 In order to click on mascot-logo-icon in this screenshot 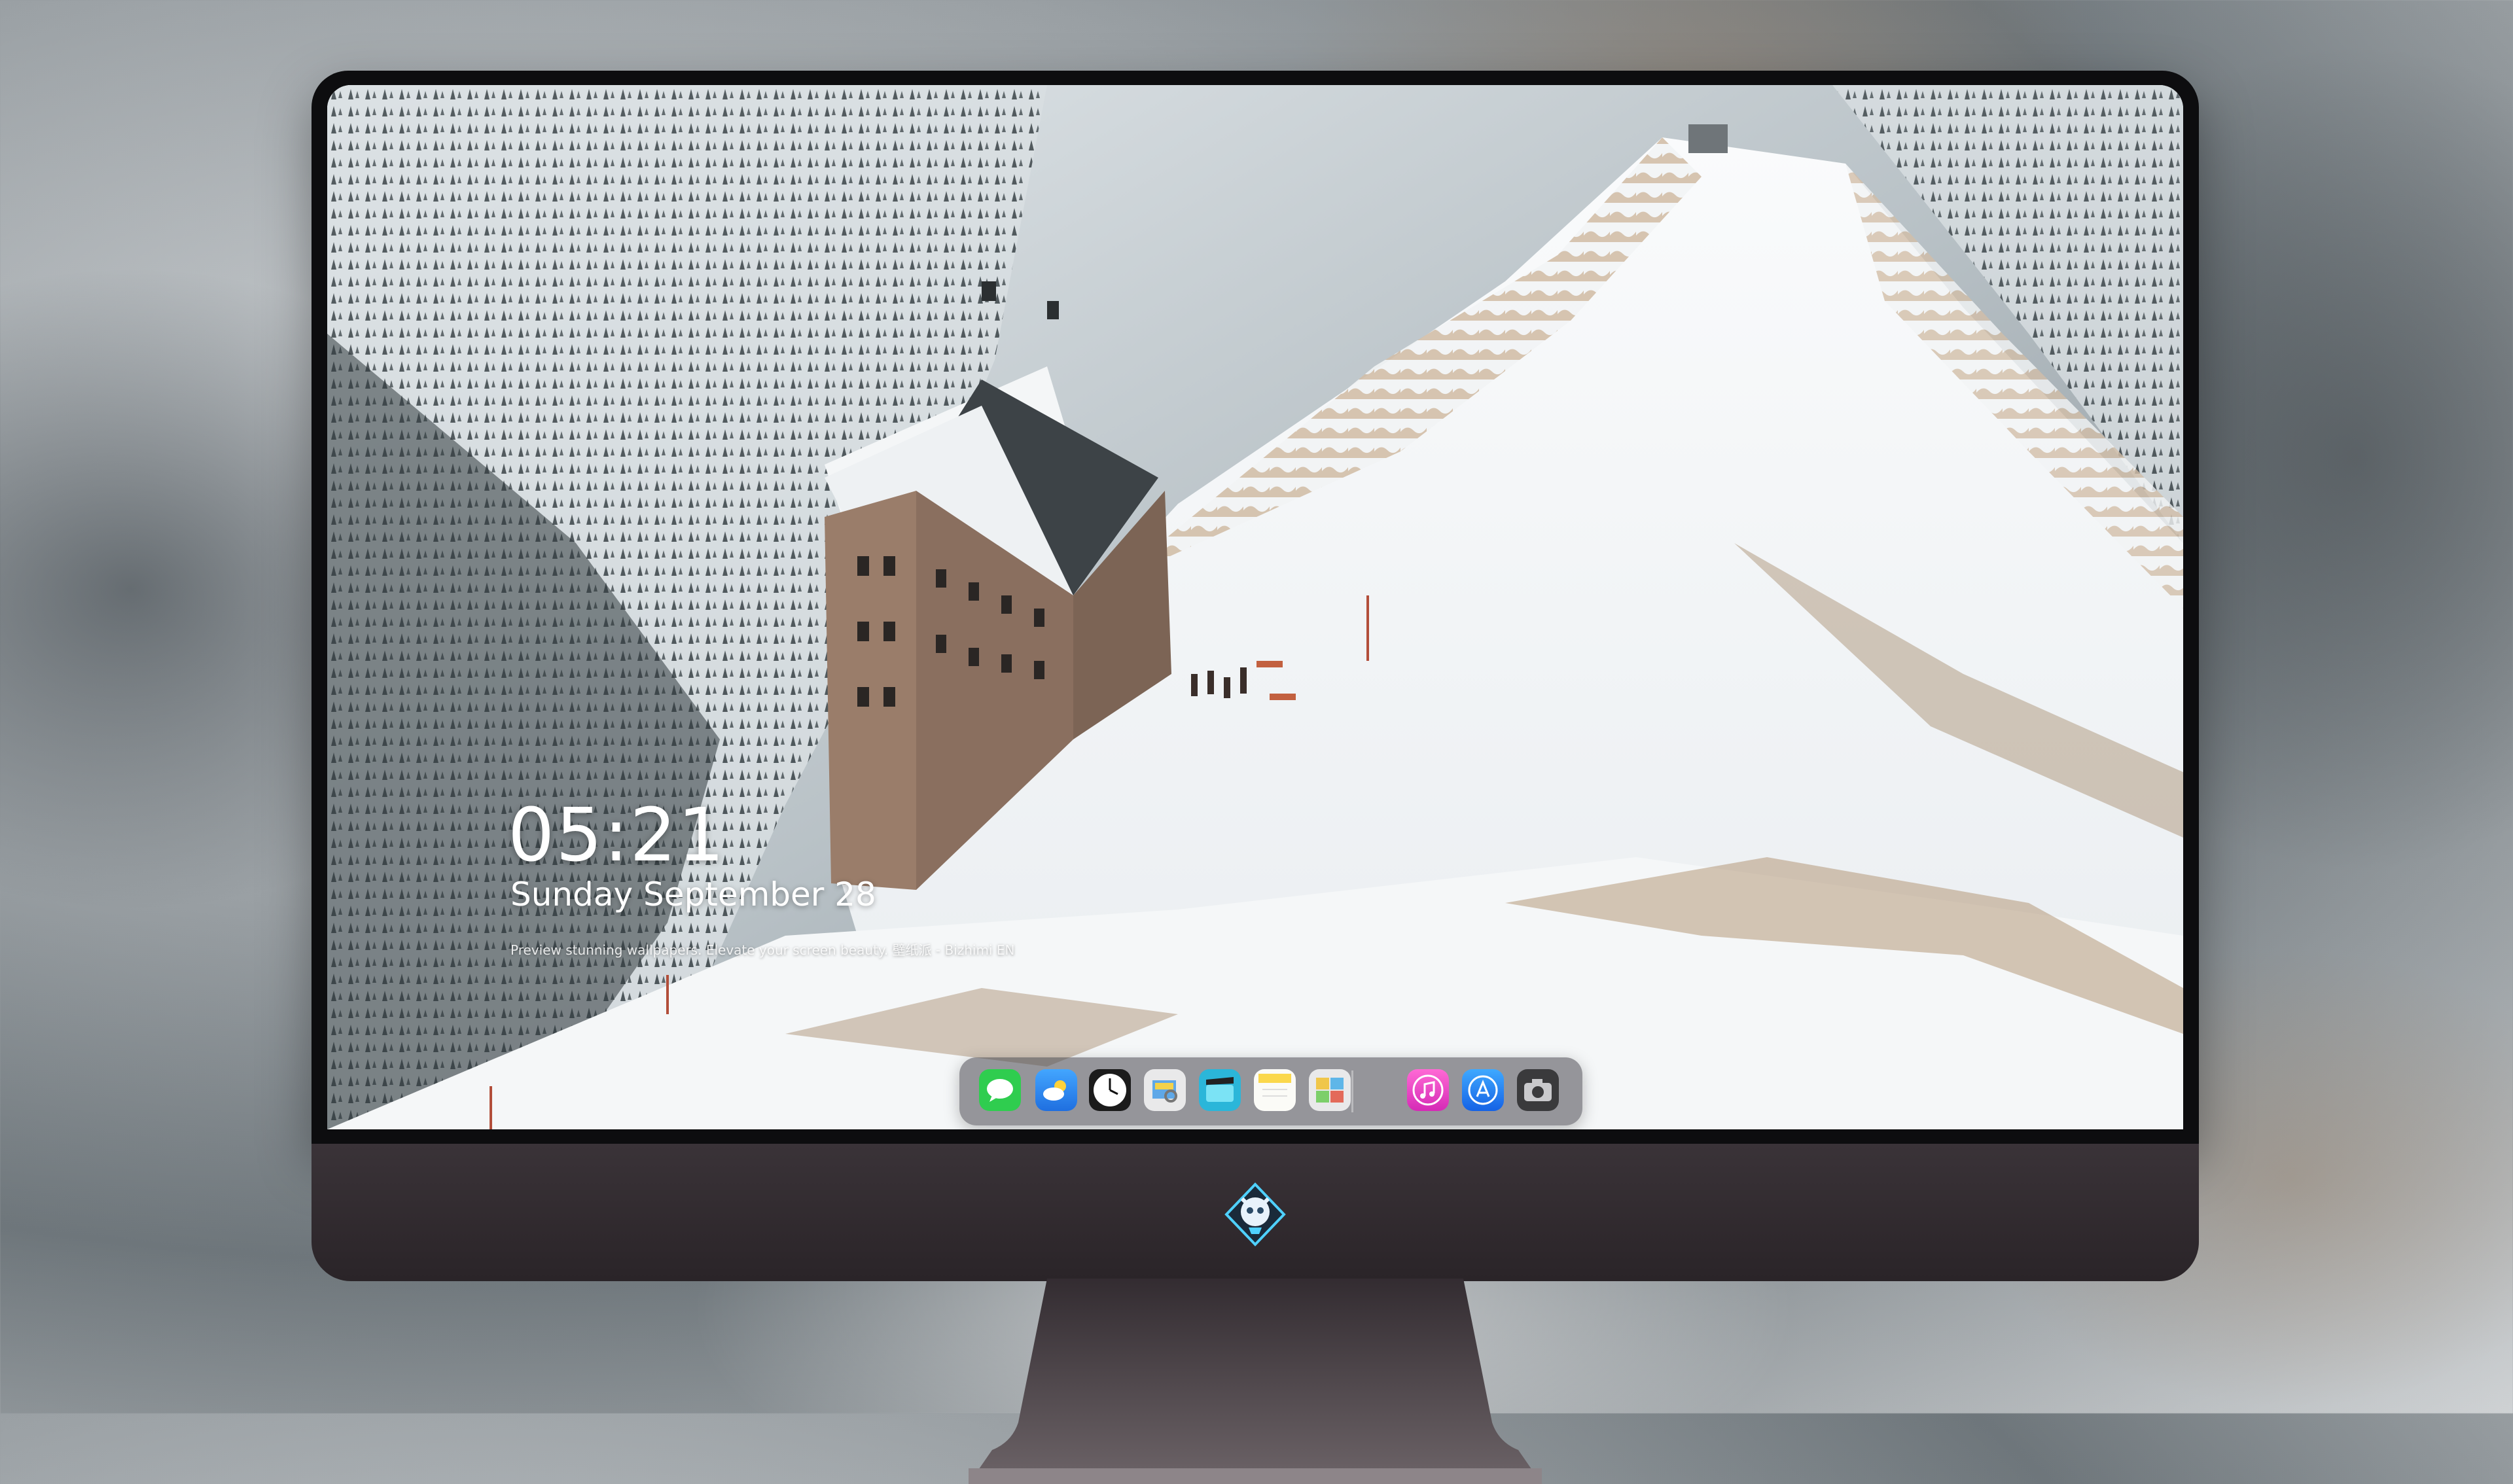, I will do `click(1255, 1214)`.